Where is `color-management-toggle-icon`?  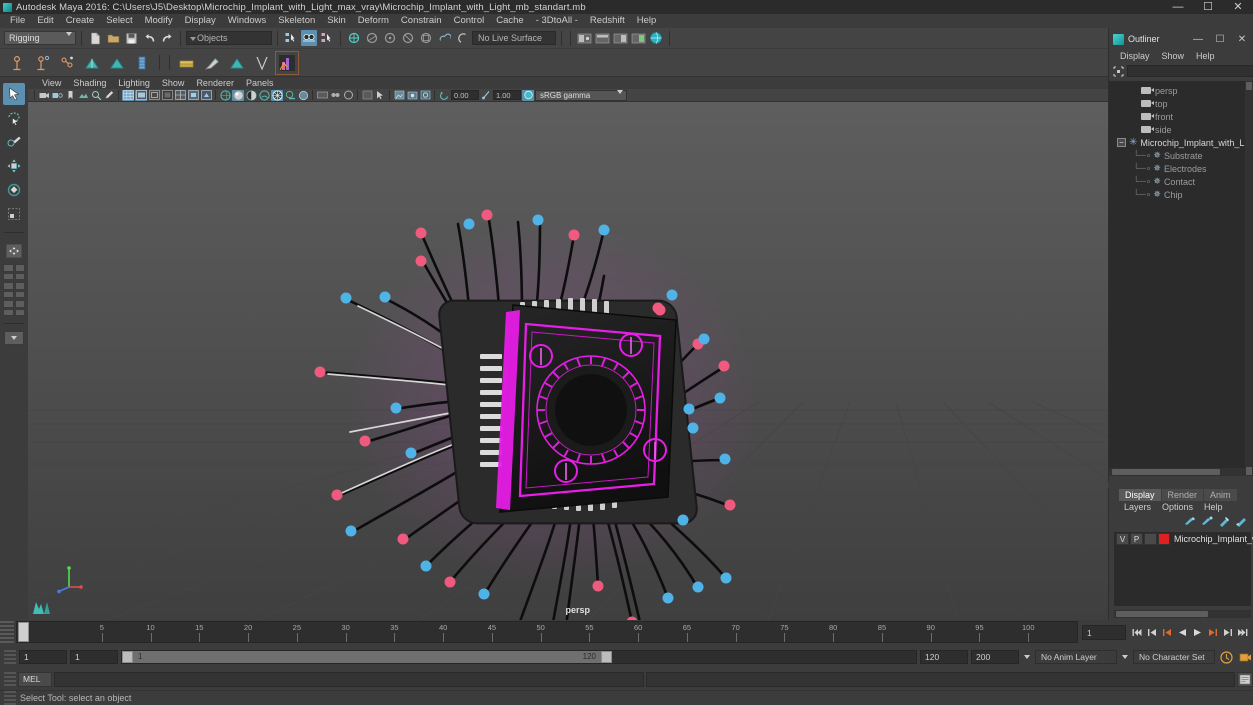 color-management-toggle-icon is located at coordinates (528, 95).